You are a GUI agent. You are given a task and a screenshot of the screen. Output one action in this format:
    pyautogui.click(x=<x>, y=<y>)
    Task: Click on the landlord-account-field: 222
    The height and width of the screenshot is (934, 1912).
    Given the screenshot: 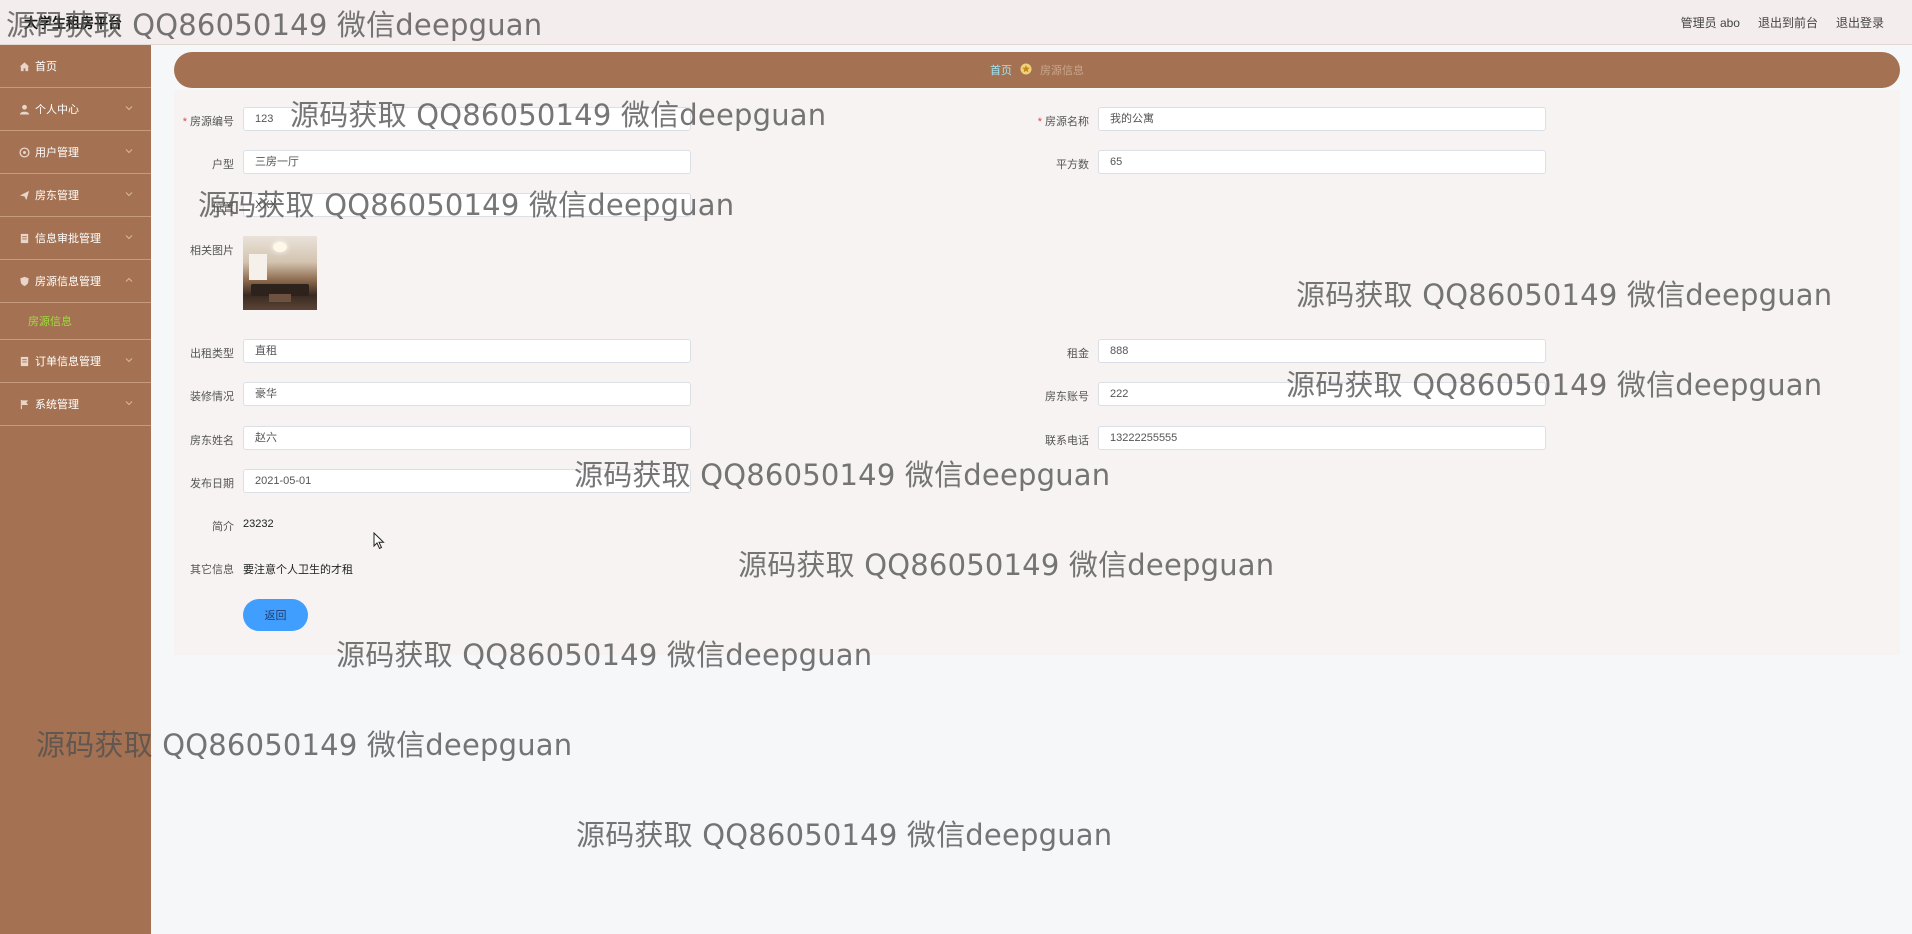 What is the action you would take?
    pyautogui.click(x=1322, y=394)
    